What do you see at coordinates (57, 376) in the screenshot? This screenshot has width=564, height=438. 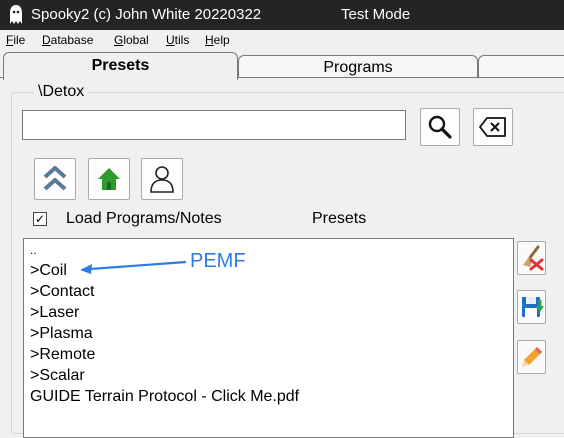 I see `list-item-scalar: >Scalar` at bounding box center [57, 376].